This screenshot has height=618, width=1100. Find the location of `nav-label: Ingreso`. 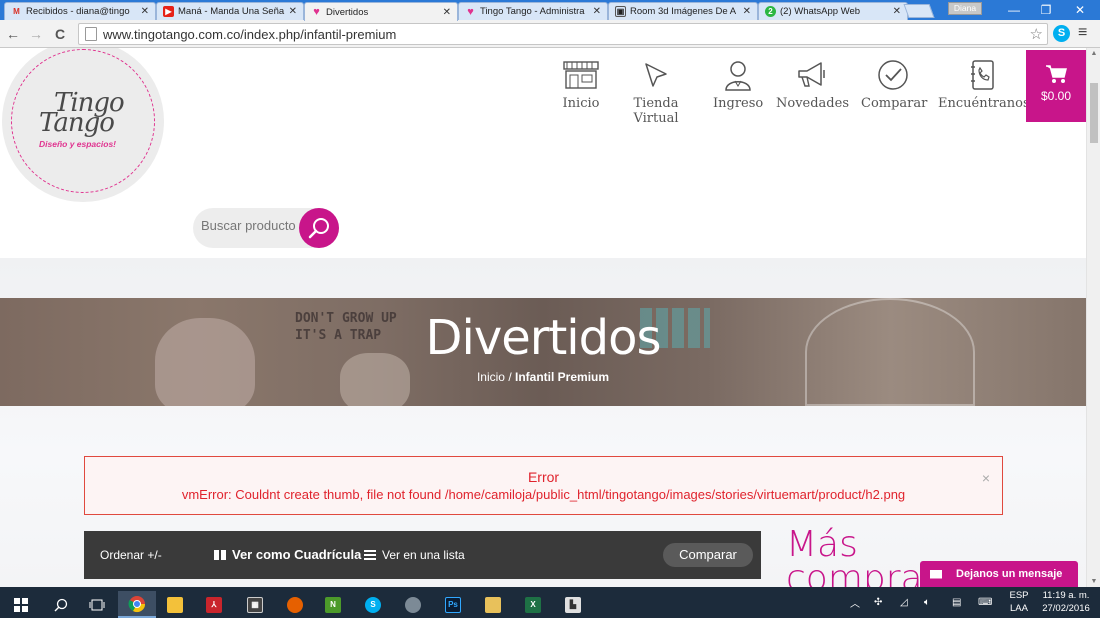

nav-label: Ingreso is located at coordinates (738, 103).